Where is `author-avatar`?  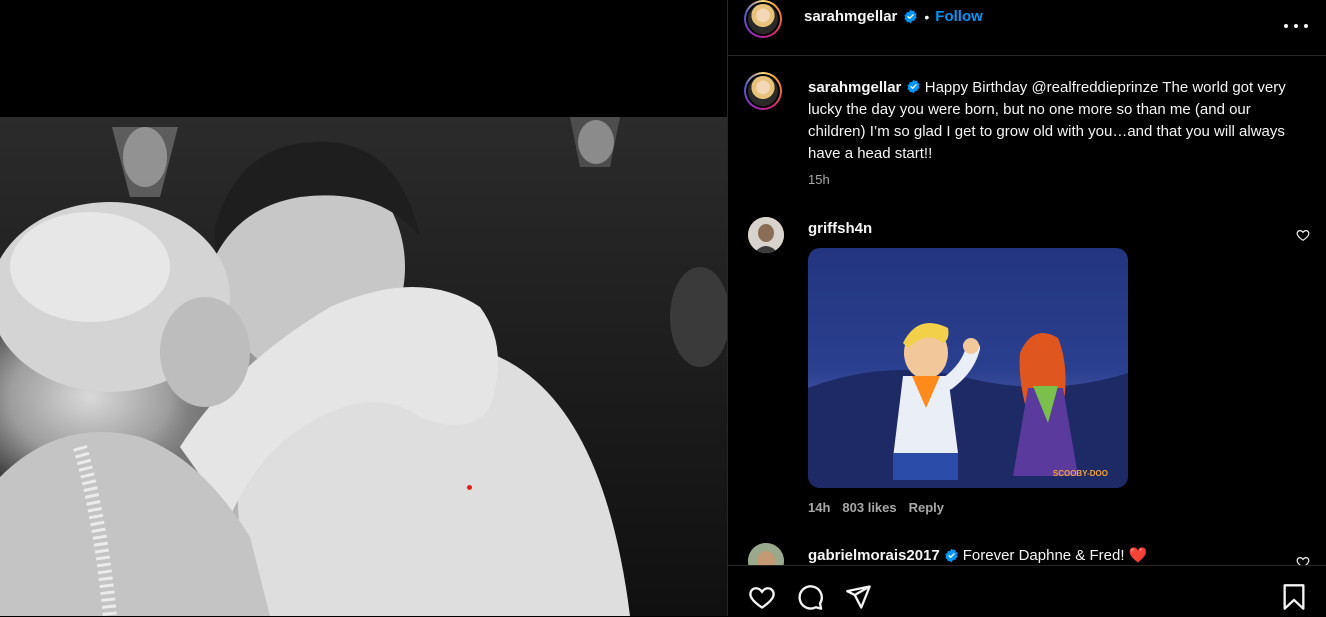 author-avatar is located at coordinates (763, 19).